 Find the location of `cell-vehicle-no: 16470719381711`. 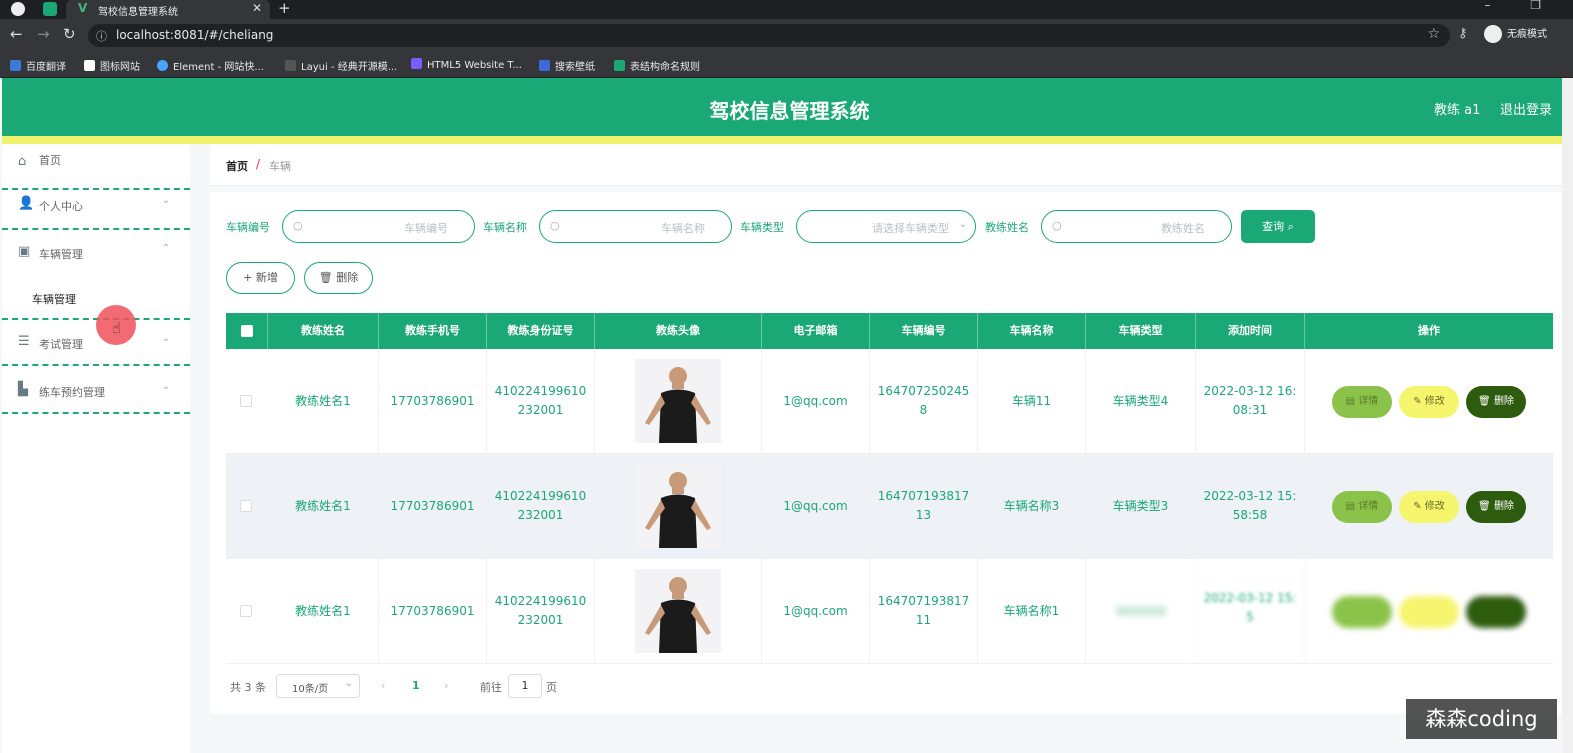

cell-vehicle-no: 16470719381711 is located at coordinates (924, 611).